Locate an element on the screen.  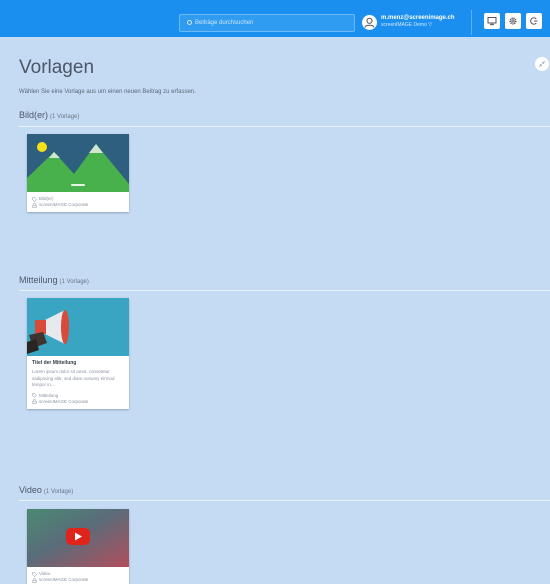
collapse-icon is located at coordinates (542, 64).